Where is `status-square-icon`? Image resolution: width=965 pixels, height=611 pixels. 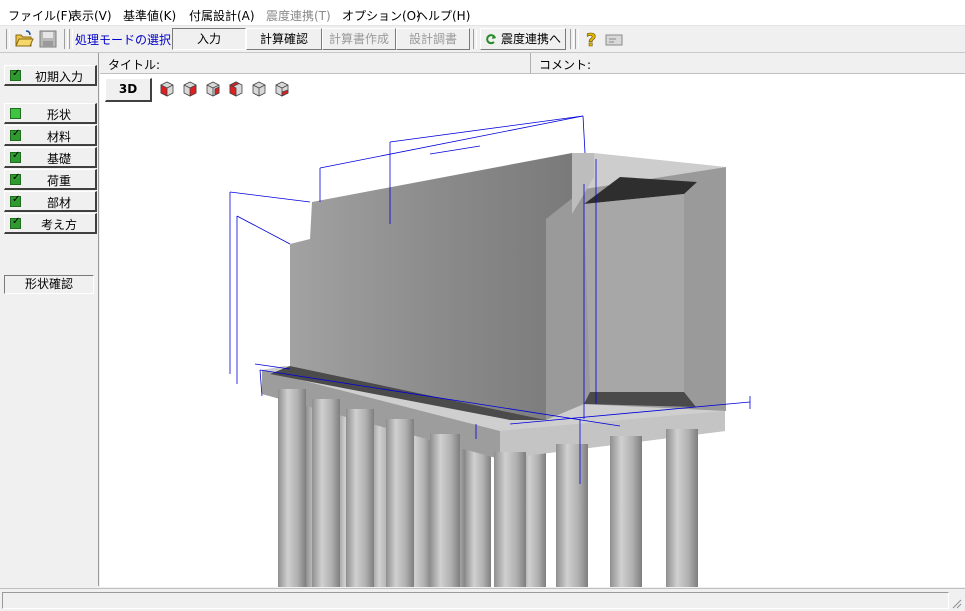
status-square-icon is located at coordinates (15, 113).